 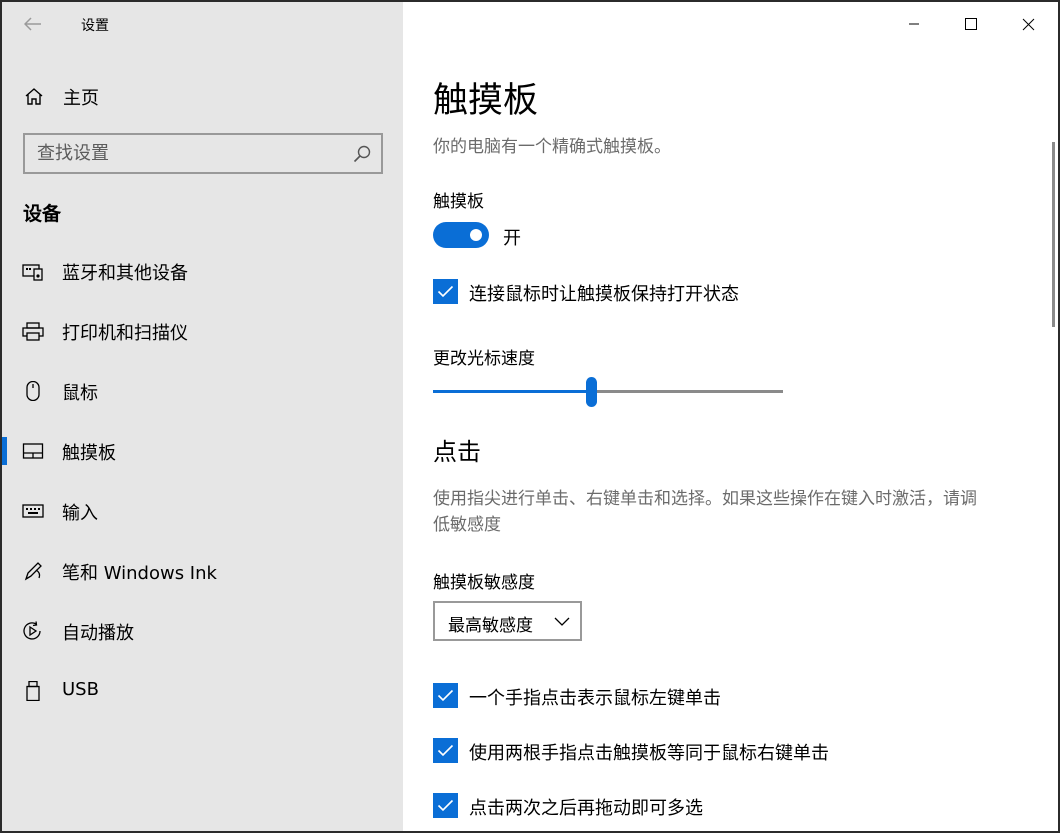 What do you see at coordinates (202, 691) in the screenshot?
I see `sidebar-item-usb: USB` at bounding box center [202, 691].